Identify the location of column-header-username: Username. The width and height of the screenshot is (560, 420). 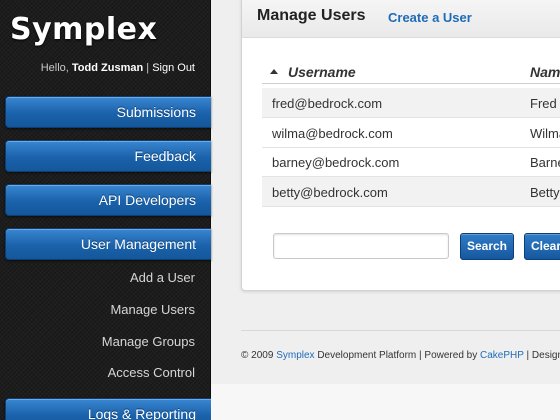
(322, 72).